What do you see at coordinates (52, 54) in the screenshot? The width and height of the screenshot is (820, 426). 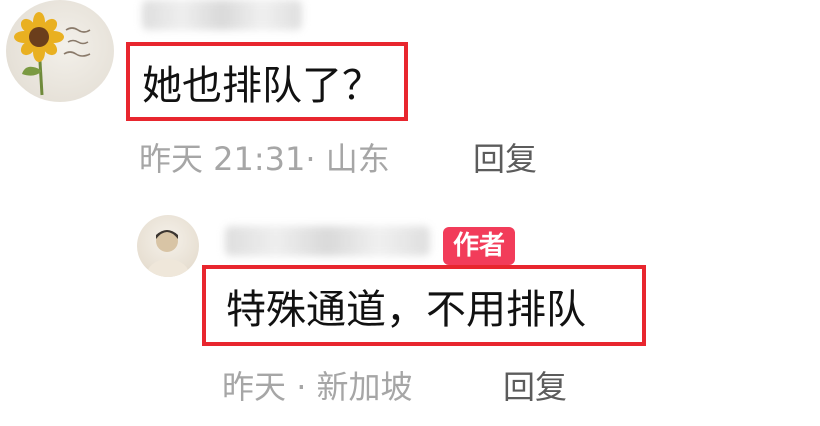 I see `sunflower-icon` at bounding box center [52, 54].